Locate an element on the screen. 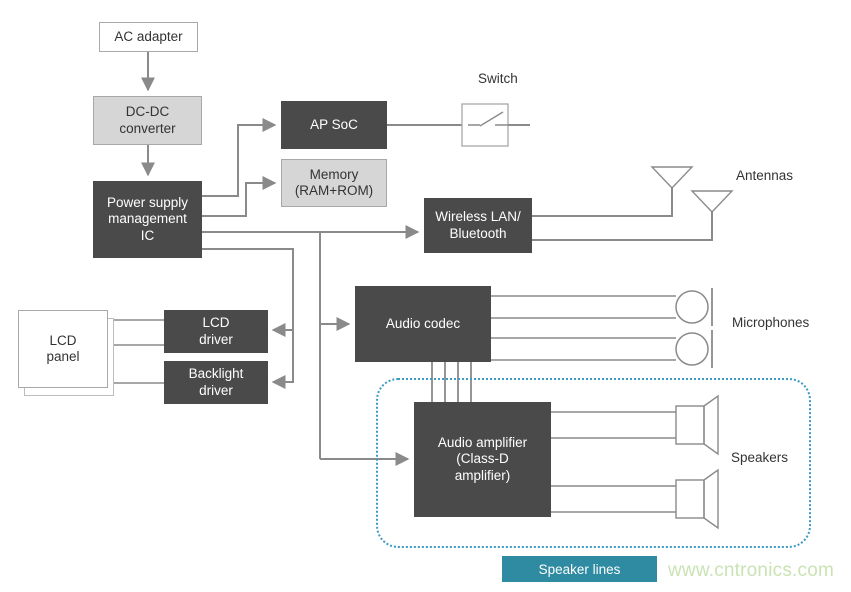 Image resolution: width=851 pixels, height=592 pixels. edge-psm-to-apsoc is located at coordinates (239, 157).